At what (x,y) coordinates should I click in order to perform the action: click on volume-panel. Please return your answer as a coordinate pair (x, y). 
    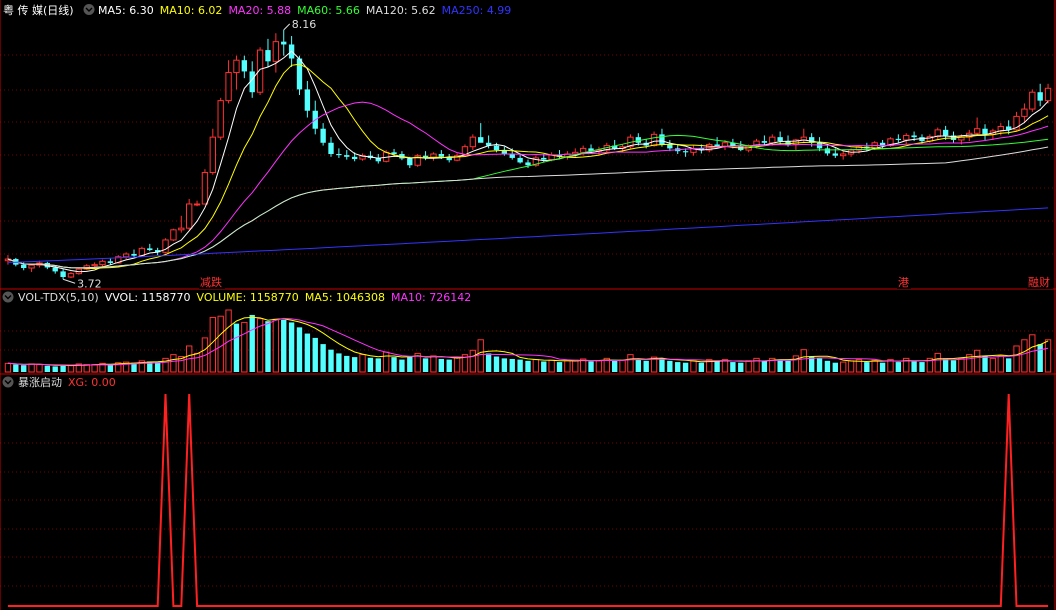
    Looking at the image, I should click on (528, 341).